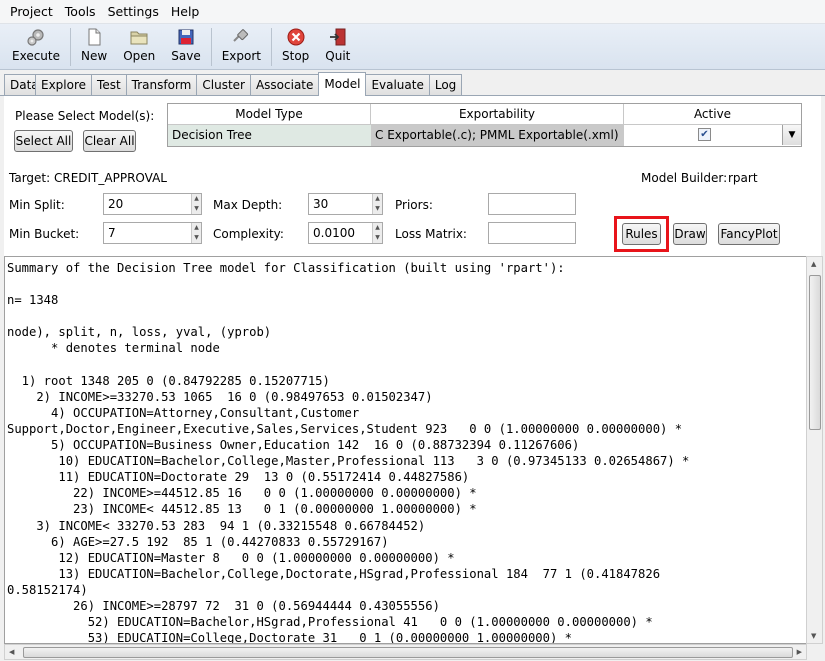 This screenshot has width=825, height=661. Describe the element at coordinates (109, 84) in the screenshot. I see `tab-test: Test` at that location.